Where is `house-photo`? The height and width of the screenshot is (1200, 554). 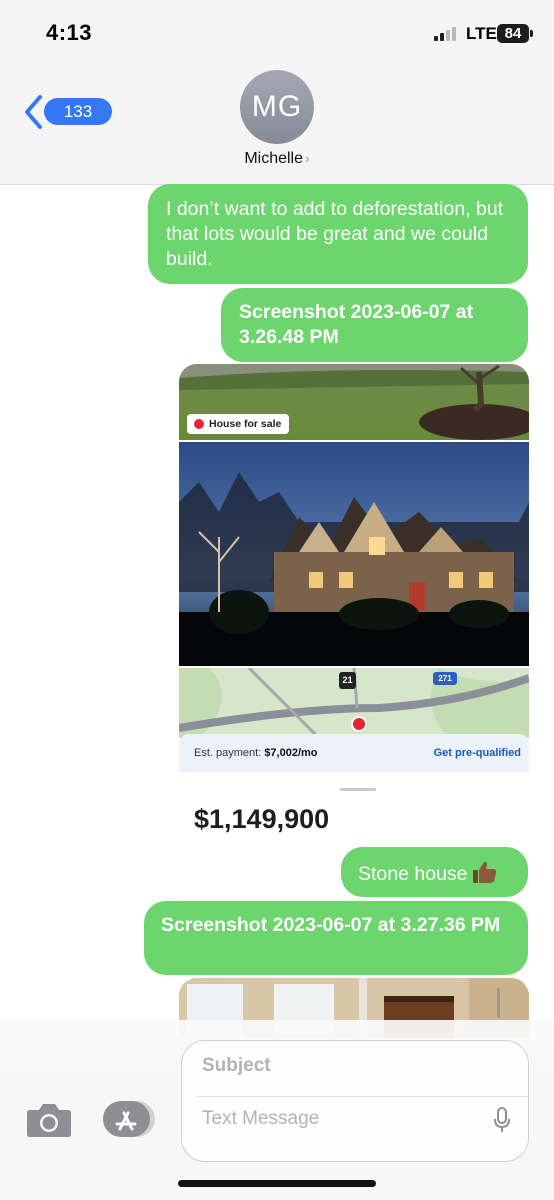 house-photo is located at coordinates (354, 554).